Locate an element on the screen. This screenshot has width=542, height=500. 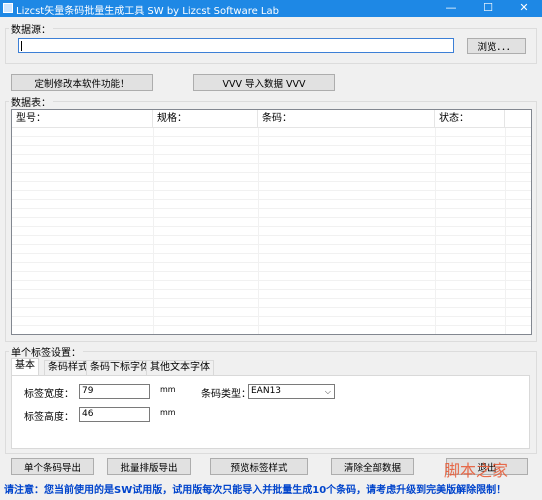
close-button: ✕ is located at coordinates (524, 8).